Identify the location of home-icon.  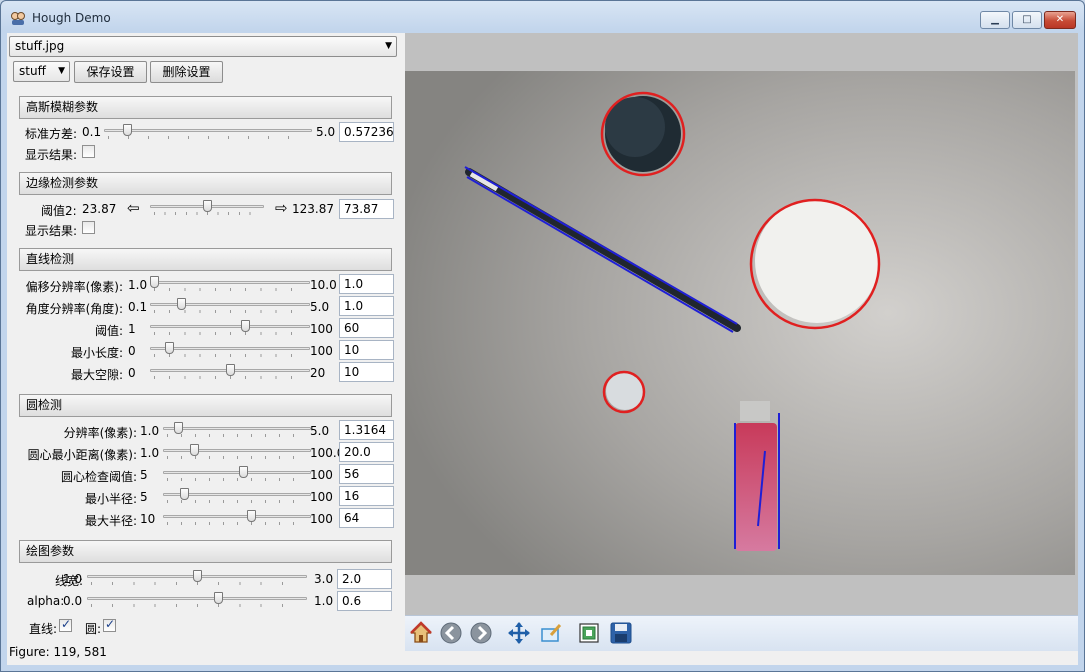
(421, 633).